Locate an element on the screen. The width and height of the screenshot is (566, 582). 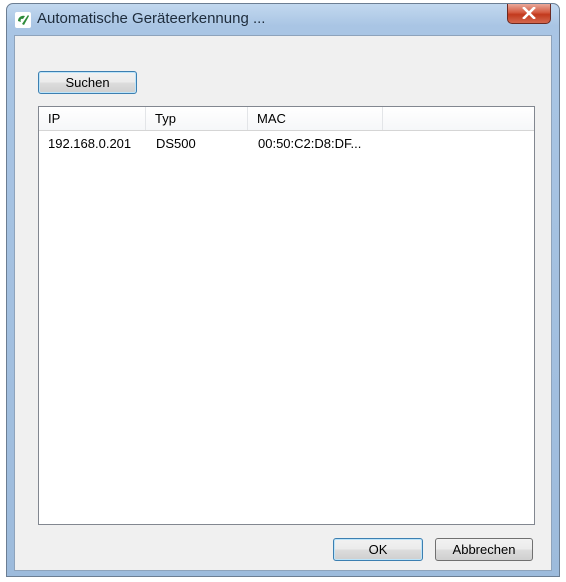
close-icon is located at coordinates (529, 13).